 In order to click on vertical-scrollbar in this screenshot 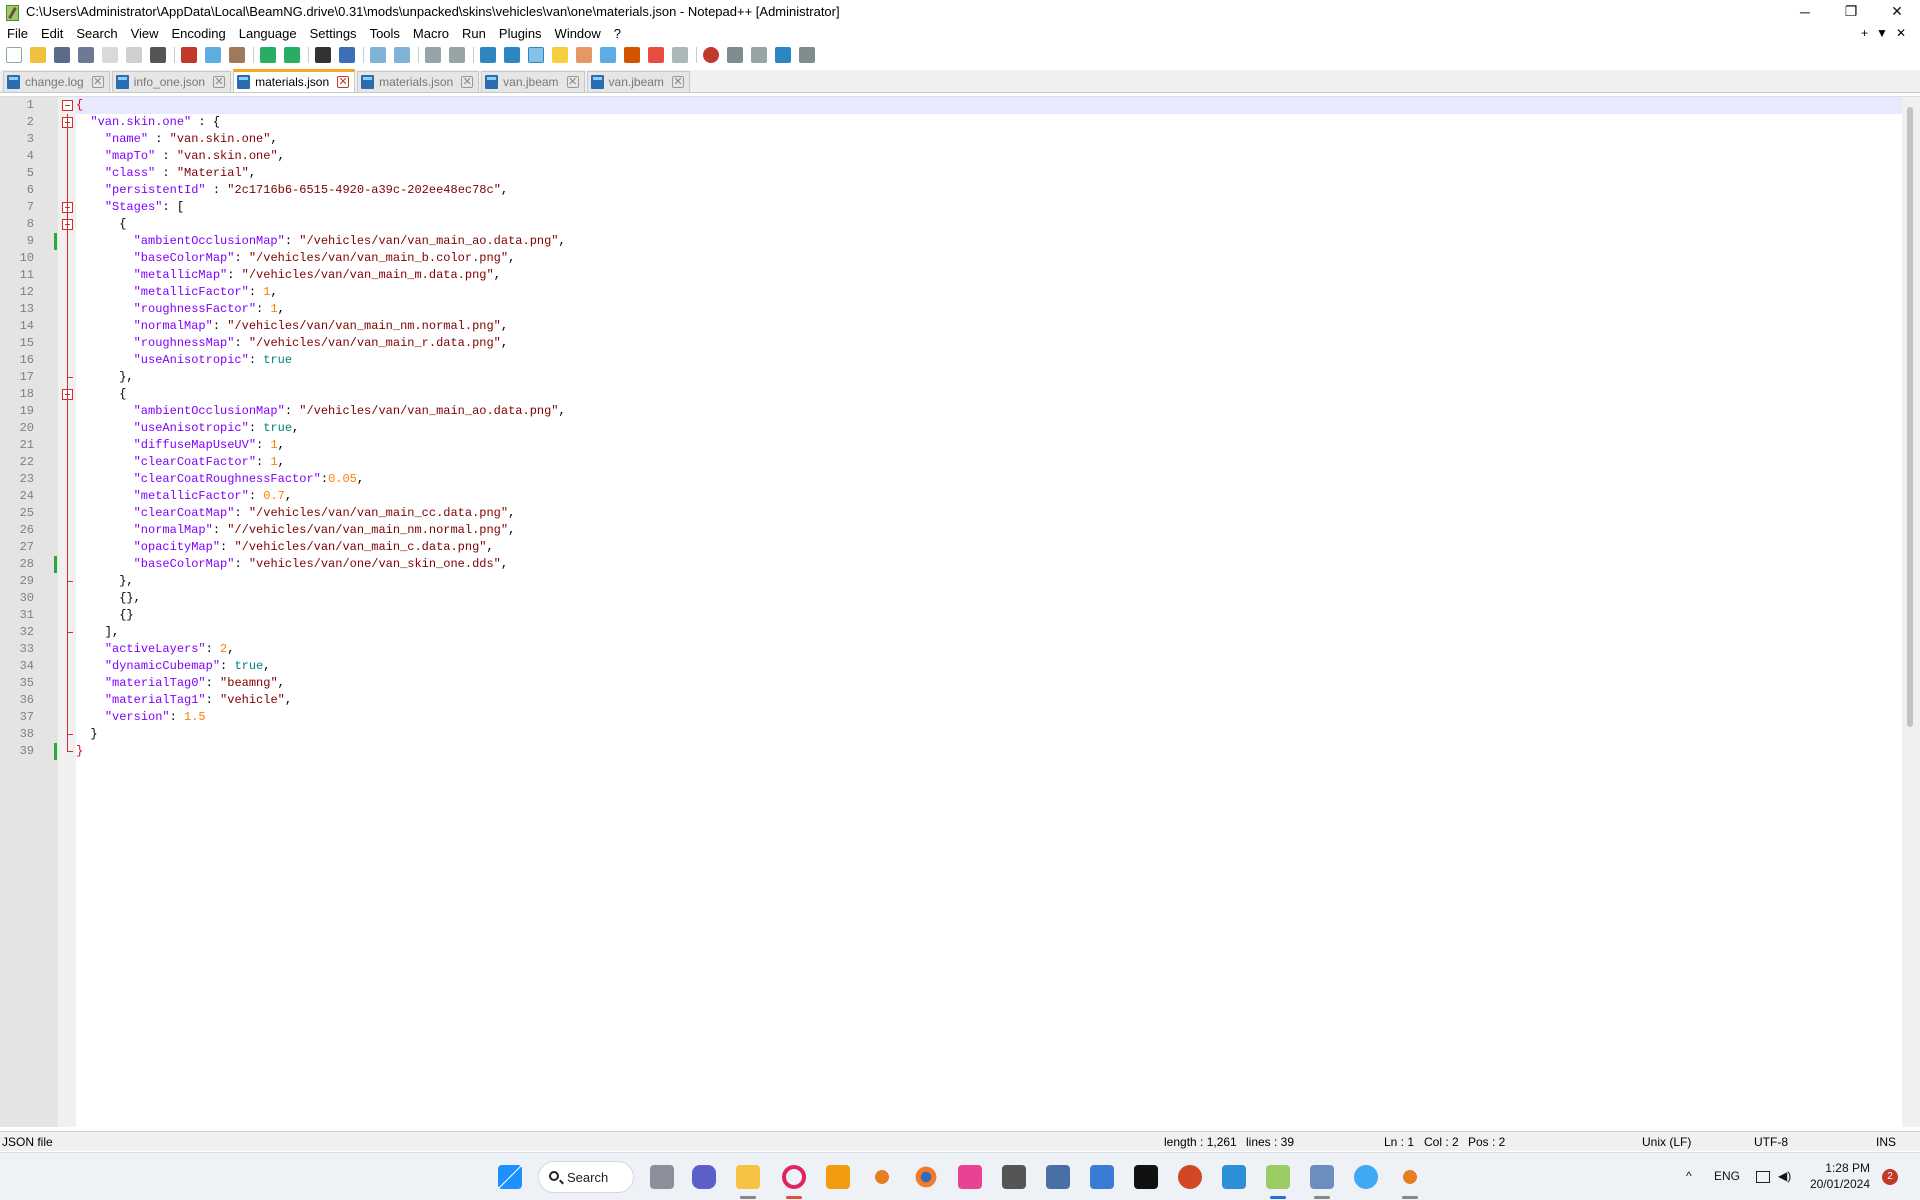, I will do `click(1911, 612)`.